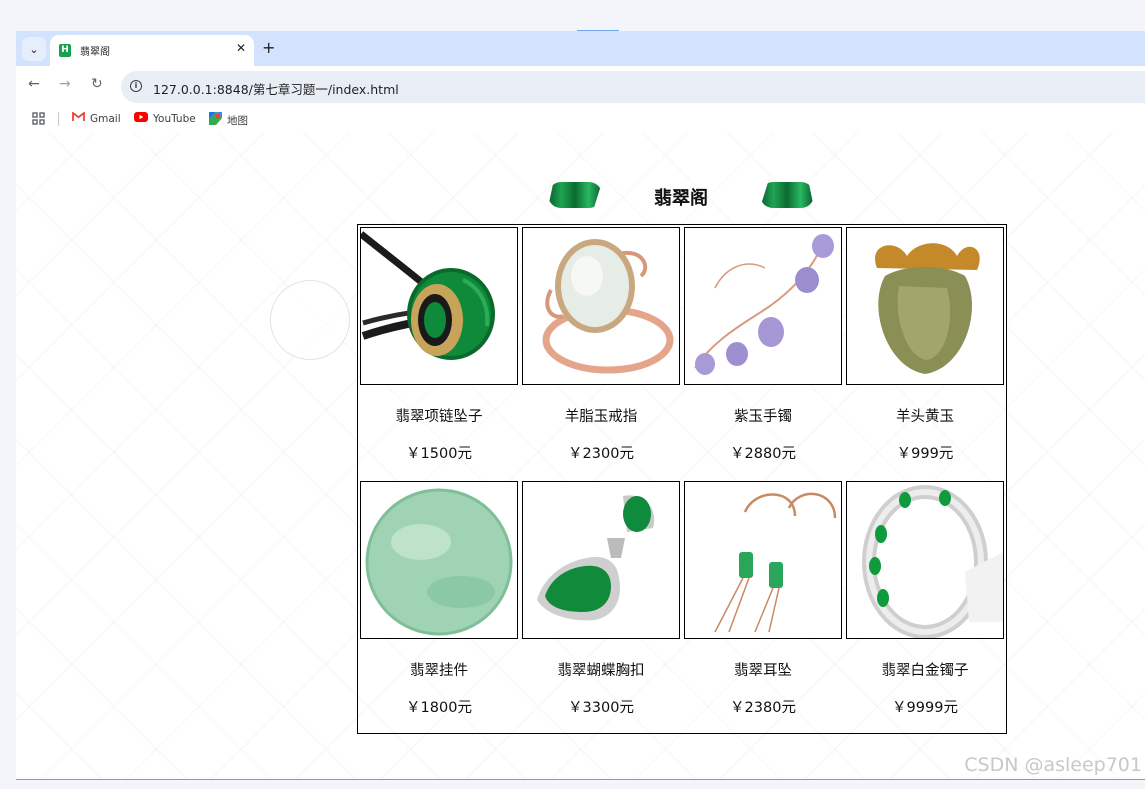 Image resolution: width=1145 pixels, height=789 pixels. What do you see at coordinates (65, 84) in the screenshot?
I see `forward-button: →` at bounding box center [65, 84].